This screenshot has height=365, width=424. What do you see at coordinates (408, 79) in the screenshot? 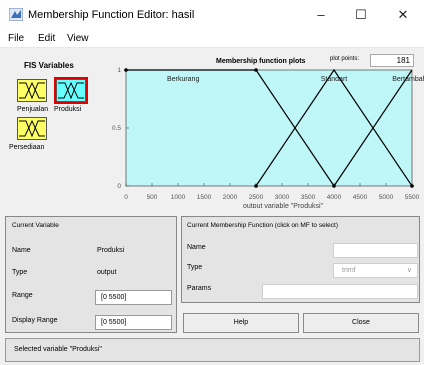
I see `mf-label-bertambah: Bertambah` at bounding box center [408, 79].